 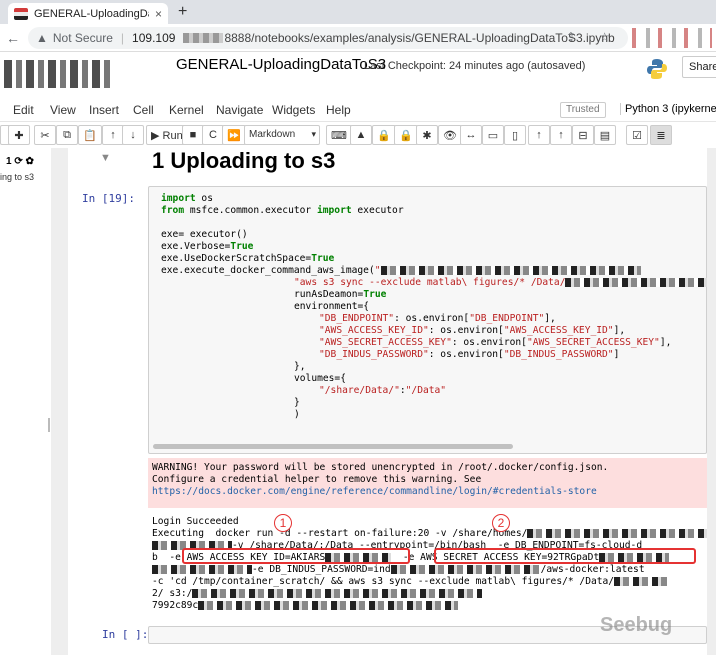 I want to click on trusted-badge: Trusted, so click(x=583, y=110).